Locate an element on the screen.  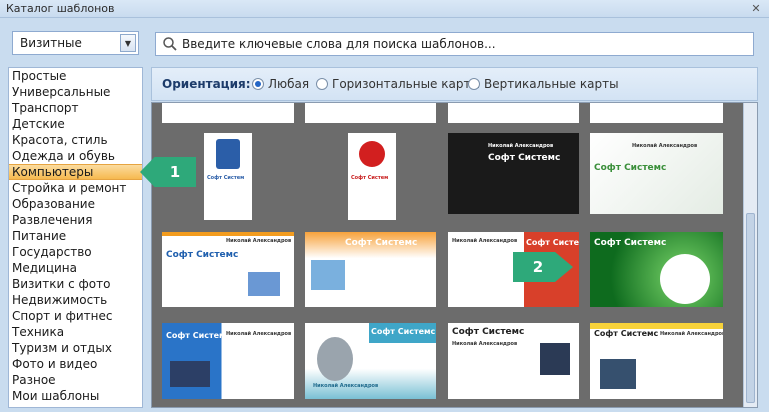
gallery-scrollbar is located at coordinates (750, 255).